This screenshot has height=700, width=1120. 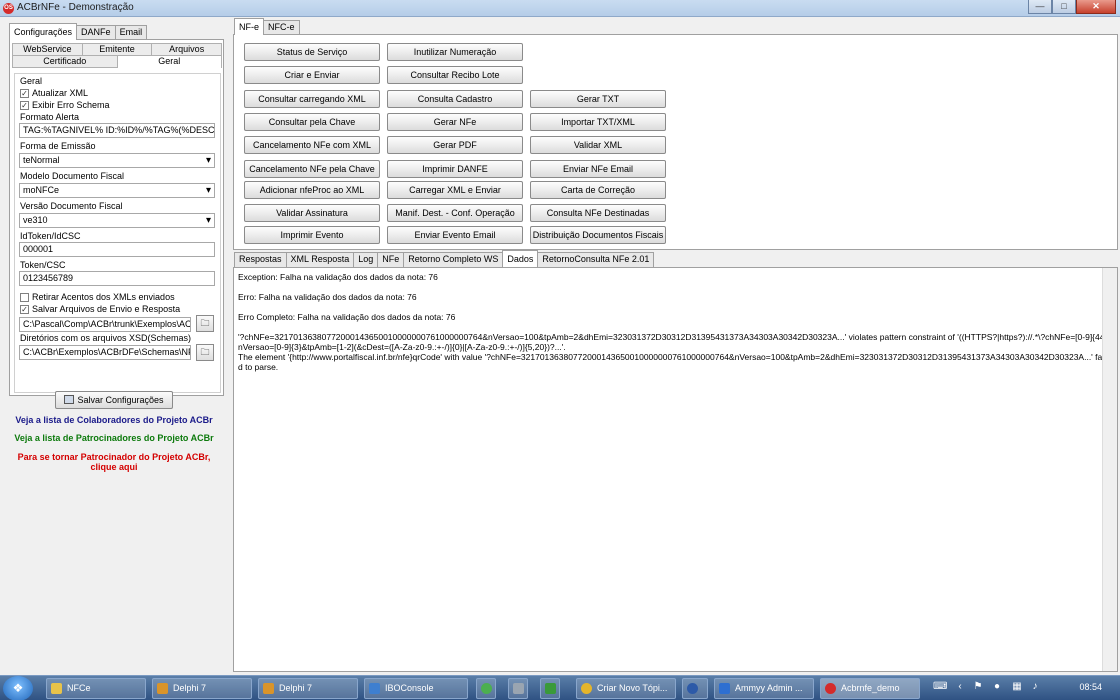 What do you see at coordinates (312, 145) in the screenshot?
I see `cancelamento-xml-button: Cancelamento NFe com XML` at bounding box center [312, 145].